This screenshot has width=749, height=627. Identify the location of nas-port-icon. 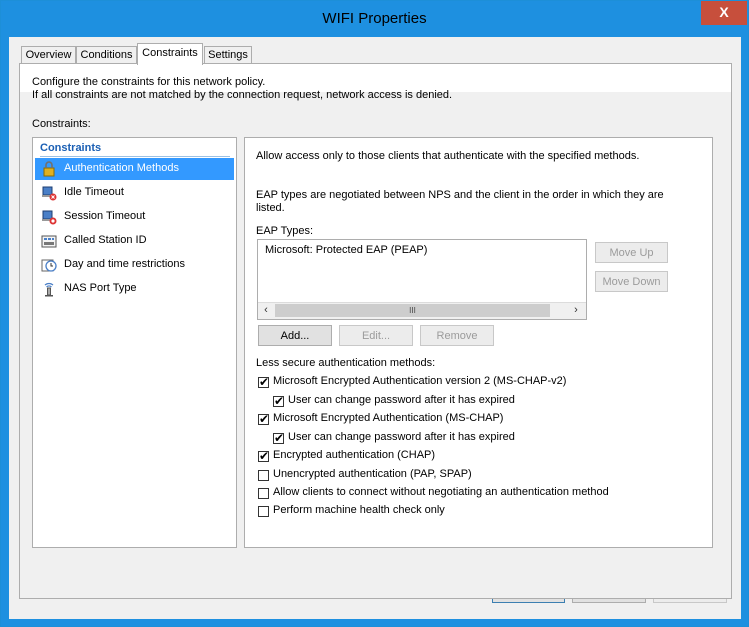
(49, 289).